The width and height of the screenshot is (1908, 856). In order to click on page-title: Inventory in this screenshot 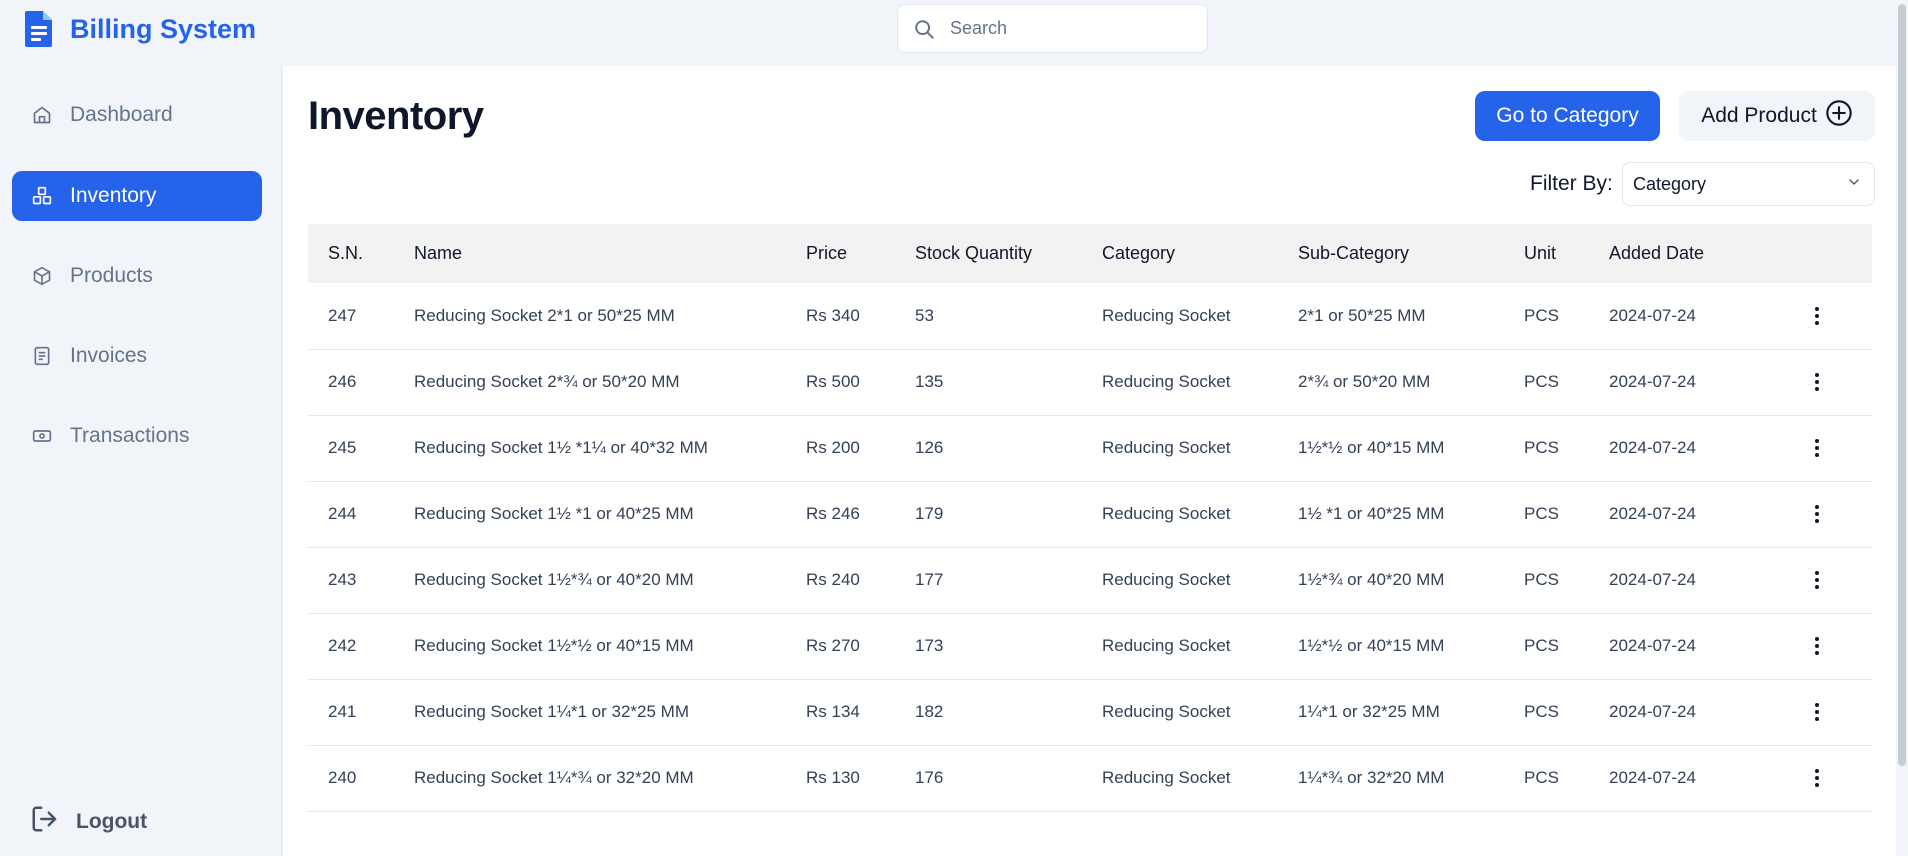, I will do `click(396, 116)`.